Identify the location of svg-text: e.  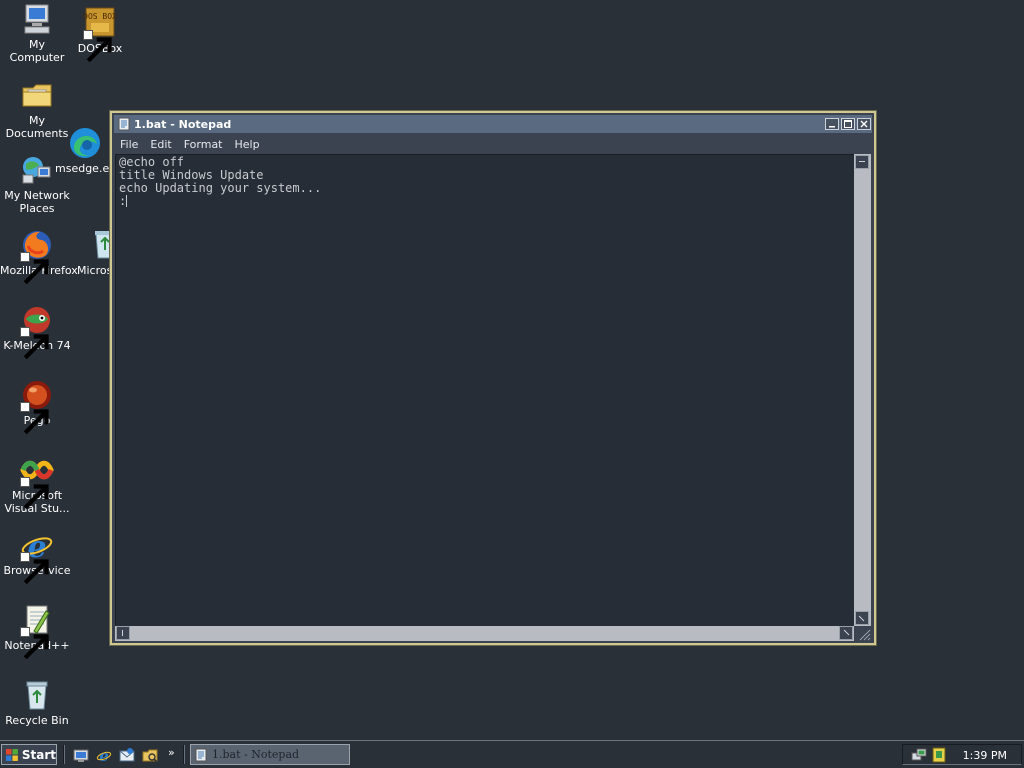
(104, 755).